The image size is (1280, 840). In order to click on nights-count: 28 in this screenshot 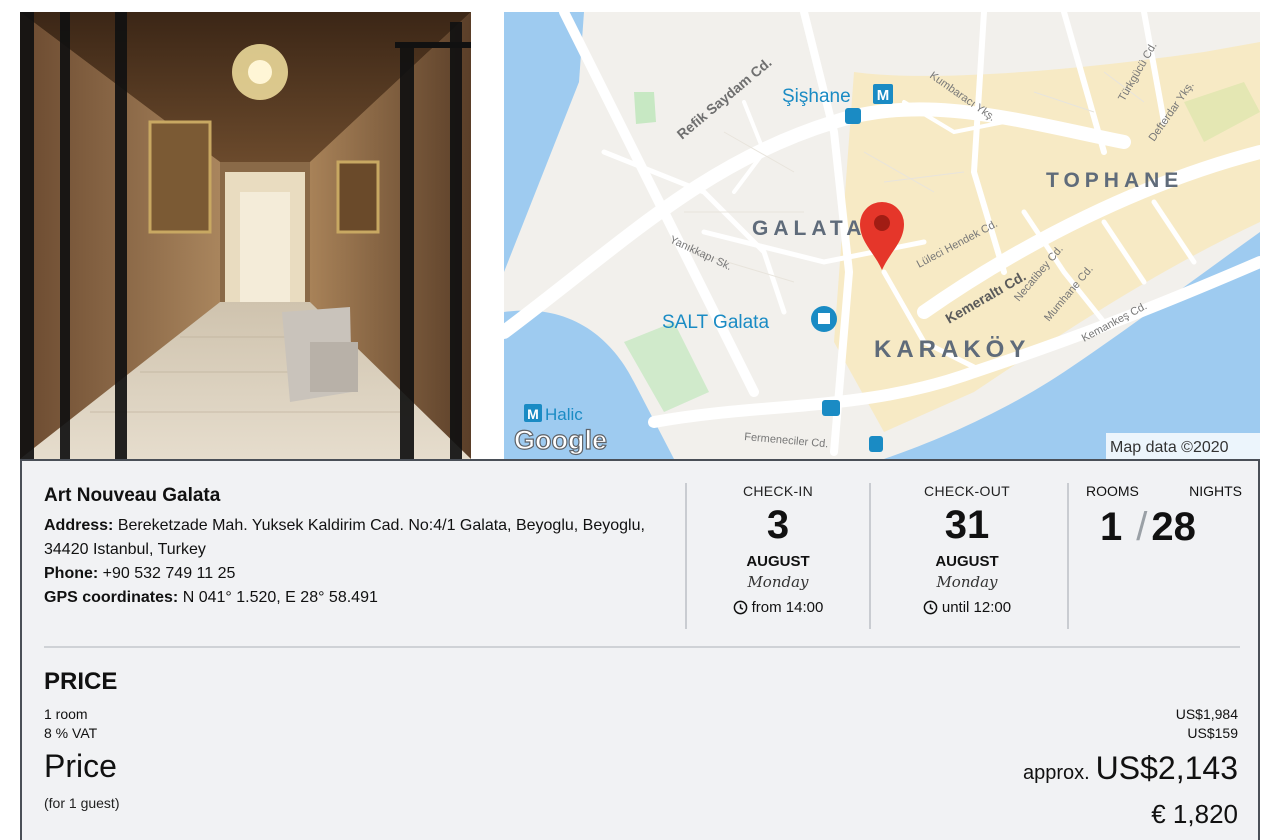, I will do `click(1173, 527)`.